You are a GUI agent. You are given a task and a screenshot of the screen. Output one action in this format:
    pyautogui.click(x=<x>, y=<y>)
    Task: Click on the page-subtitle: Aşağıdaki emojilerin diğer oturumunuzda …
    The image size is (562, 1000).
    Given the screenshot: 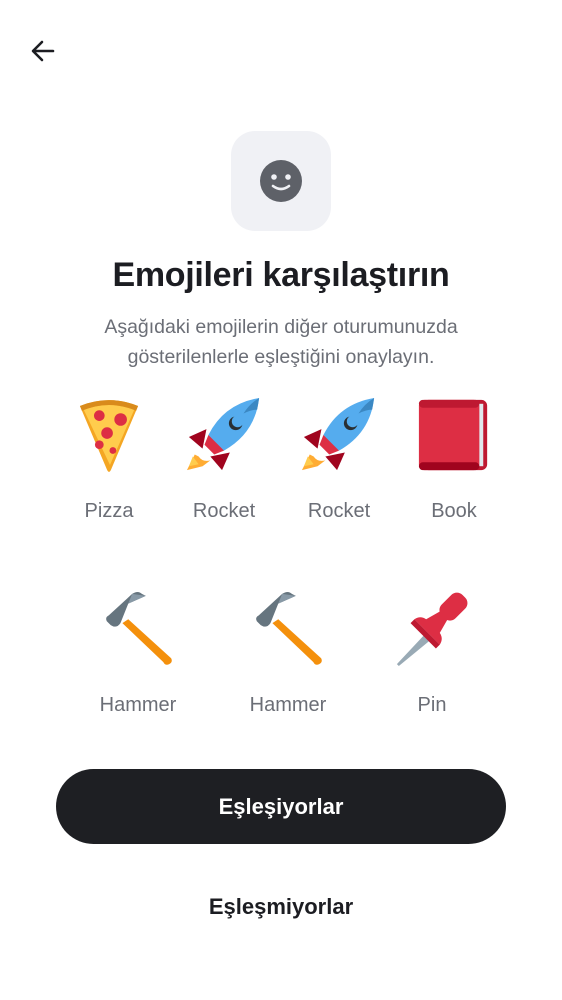 What is the action you would take?
    pyautogui.click(x=281, y=342)
    